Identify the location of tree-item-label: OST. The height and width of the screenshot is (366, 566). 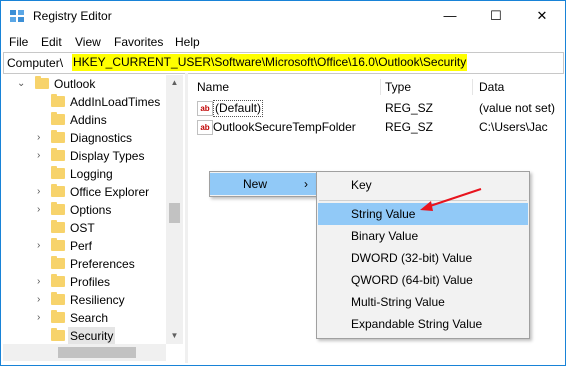
(82, 228).